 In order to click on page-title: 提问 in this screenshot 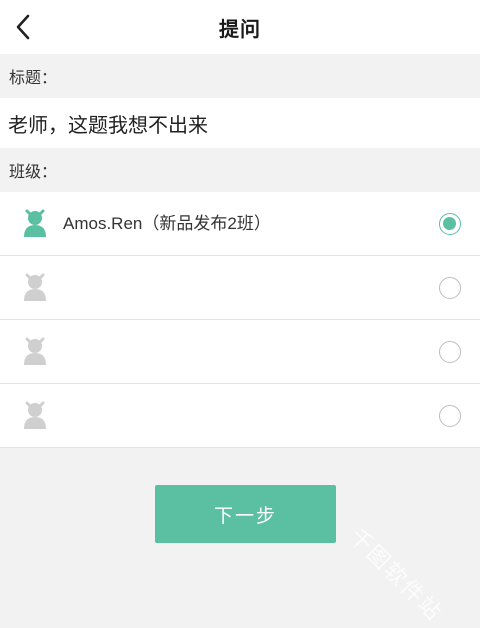, I will do `click(240, 29)`.